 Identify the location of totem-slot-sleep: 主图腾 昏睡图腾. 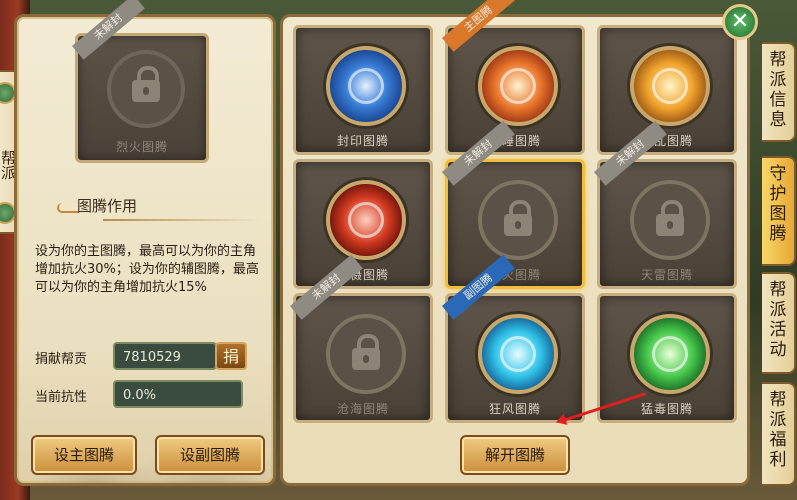
(513, 77).